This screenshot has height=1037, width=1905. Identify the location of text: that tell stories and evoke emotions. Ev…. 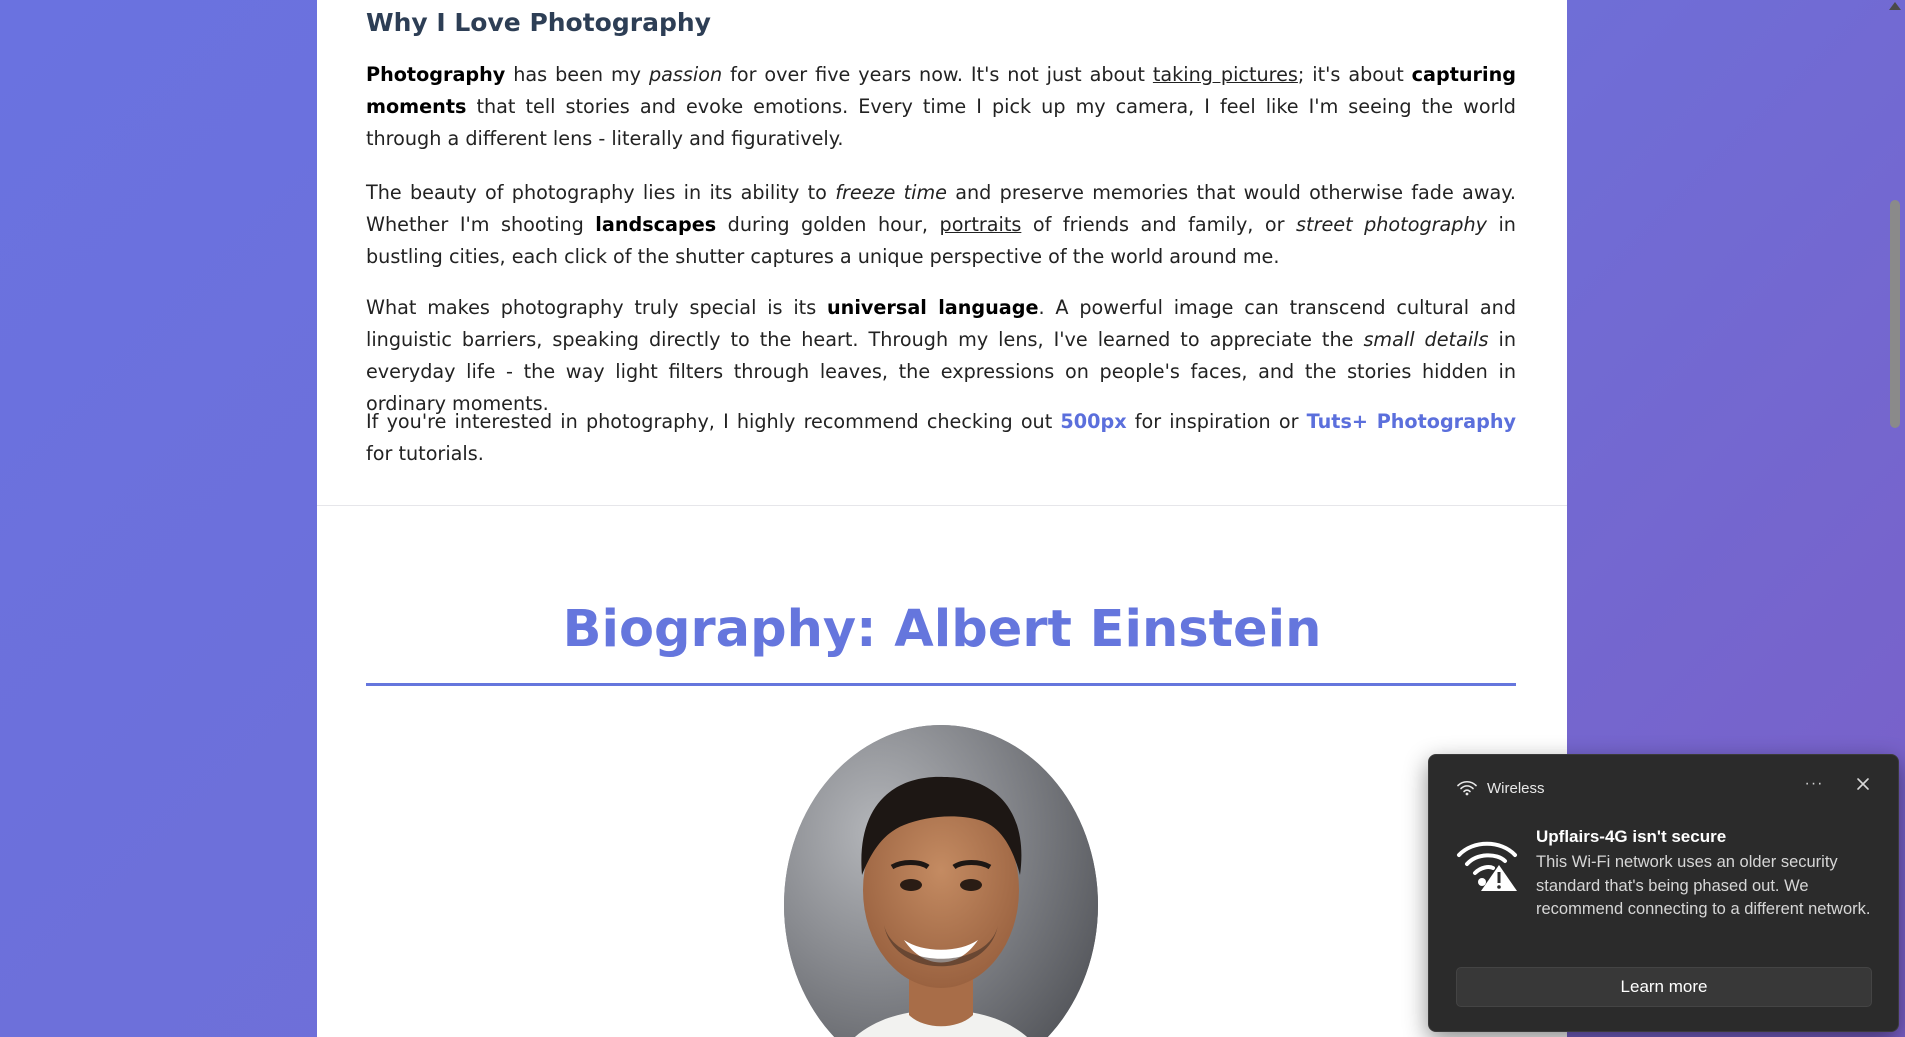
(941, 122).